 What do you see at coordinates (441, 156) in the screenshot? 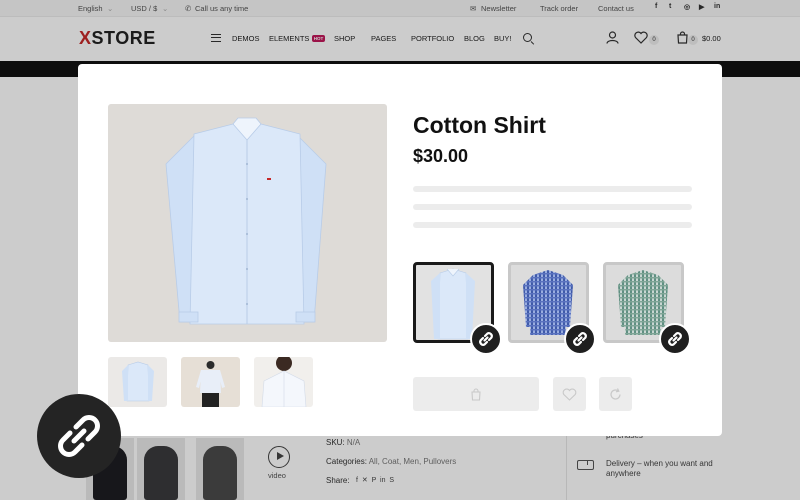
I see `product-price: $30.00` at bounding box center [441, 156].